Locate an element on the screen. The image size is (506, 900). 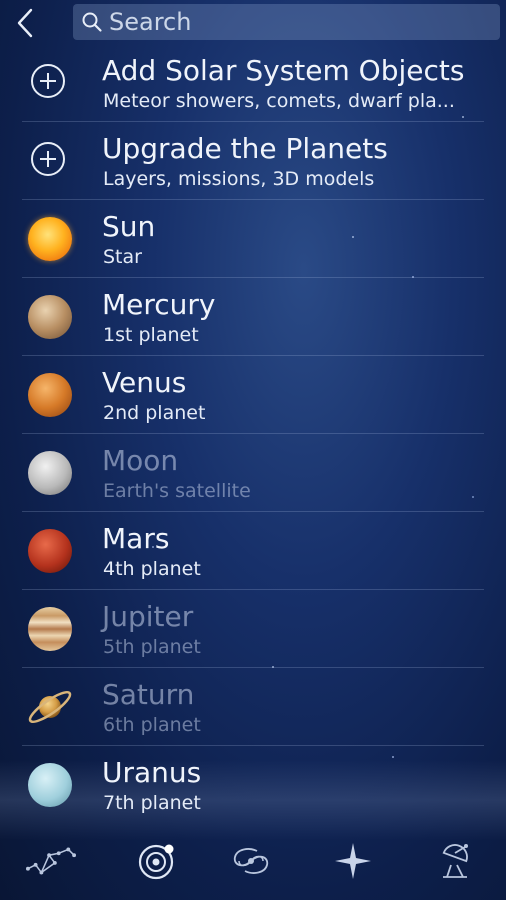
item-subtitle: 1st planet is located at coordinates (151, 335).